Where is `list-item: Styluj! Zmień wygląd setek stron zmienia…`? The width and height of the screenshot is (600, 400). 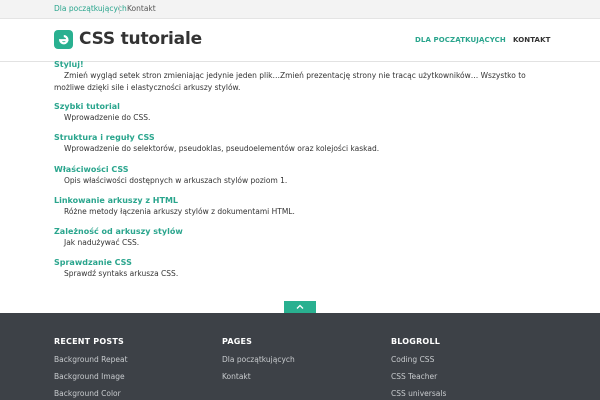 list-item: Styluj! Zmień wygląd setek stron zmienia… is located at coordinates (304, 76).